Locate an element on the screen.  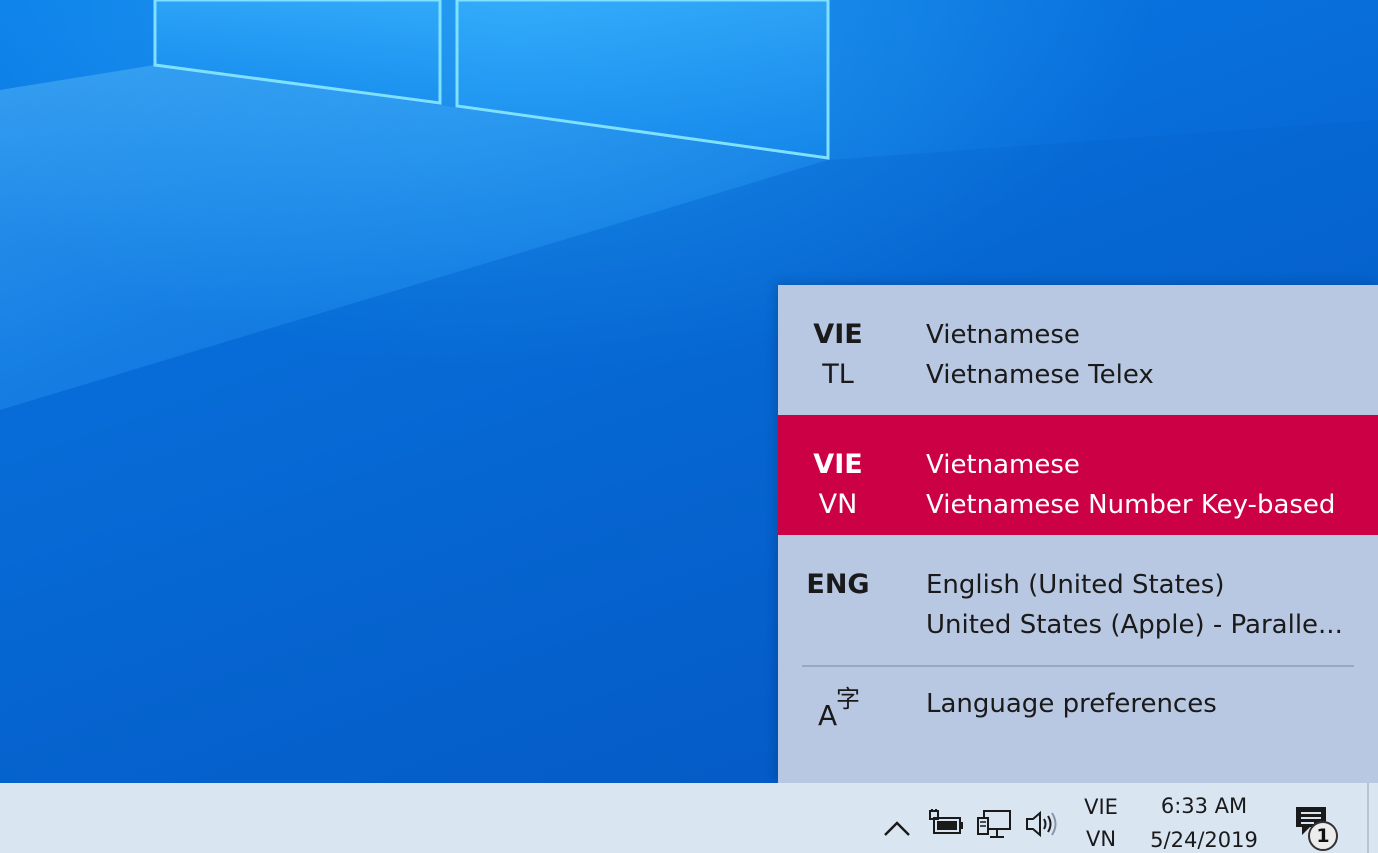
layout-code: TL is located at coordinates (838, 374).